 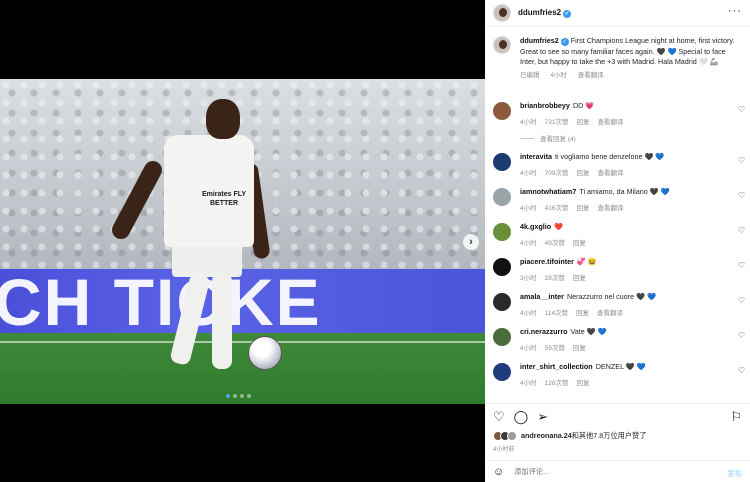 I want to click on verified-badge-icon: ✓, so click(x=564, y=42).